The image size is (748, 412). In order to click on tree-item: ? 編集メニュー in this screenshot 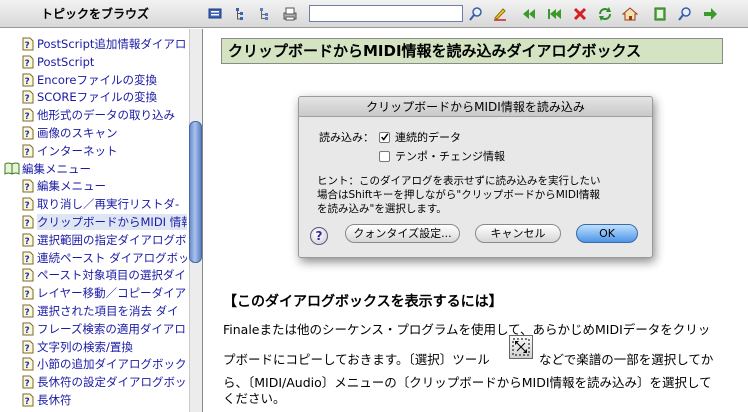, I will do `click(104, 186)`.